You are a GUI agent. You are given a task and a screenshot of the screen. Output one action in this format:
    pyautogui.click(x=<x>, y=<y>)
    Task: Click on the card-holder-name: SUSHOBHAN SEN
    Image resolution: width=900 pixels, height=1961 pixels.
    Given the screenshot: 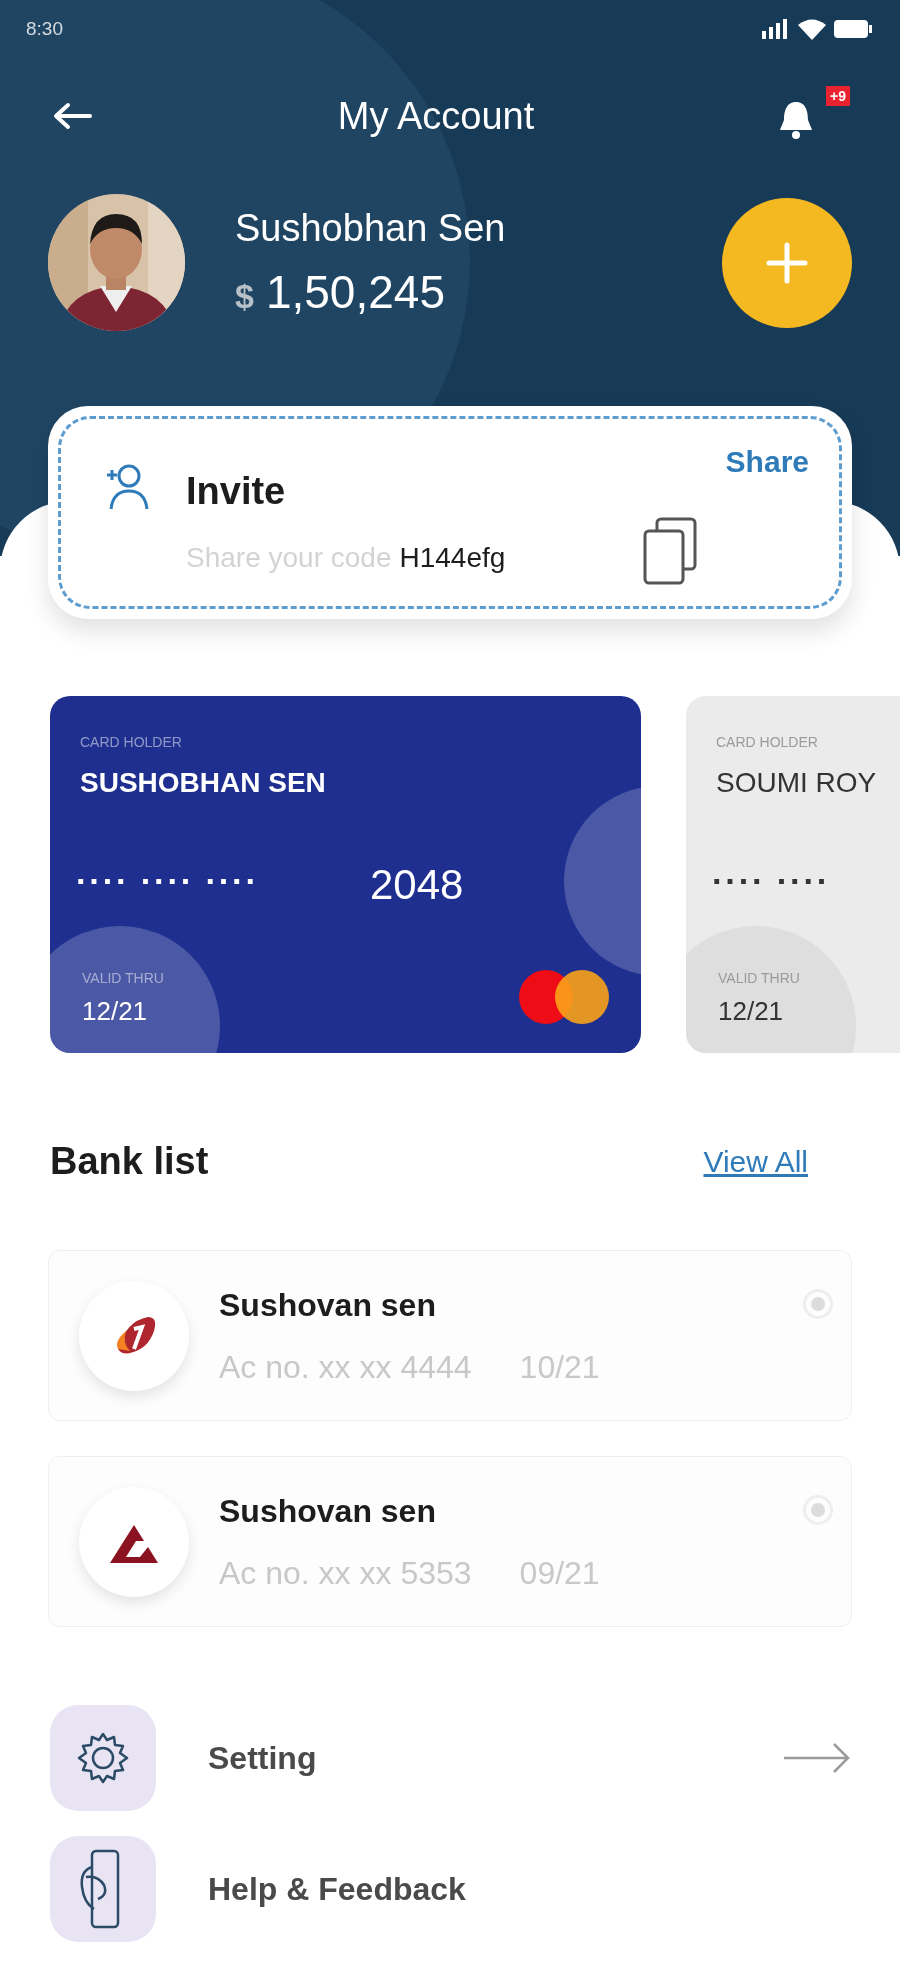 What is the action you would take?
    pyautogui.click(x=203, y=783)
    